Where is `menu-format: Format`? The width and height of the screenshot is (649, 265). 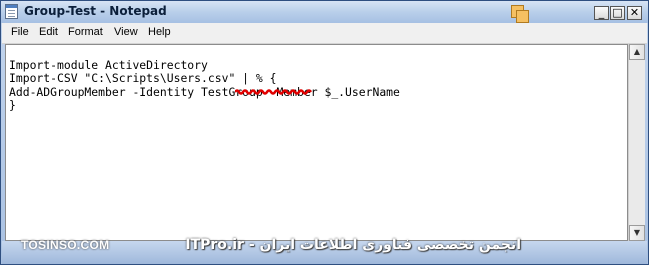 menu-format: Format is located at coordinates (85, 32).